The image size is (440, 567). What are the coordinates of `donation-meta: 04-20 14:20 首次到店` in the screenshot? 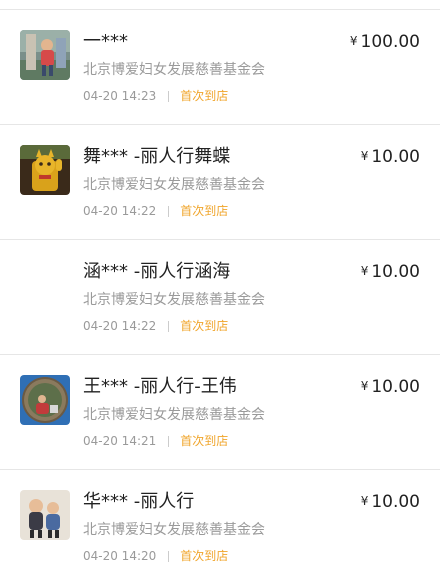 It's located at (155, 556).